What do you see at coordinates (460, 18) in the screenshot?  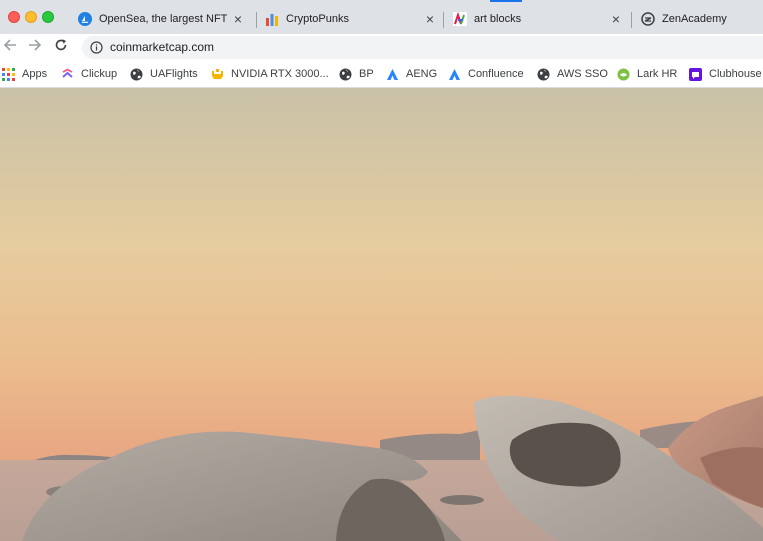 I see `artblocks-icon` at bounding box center [460, 18].